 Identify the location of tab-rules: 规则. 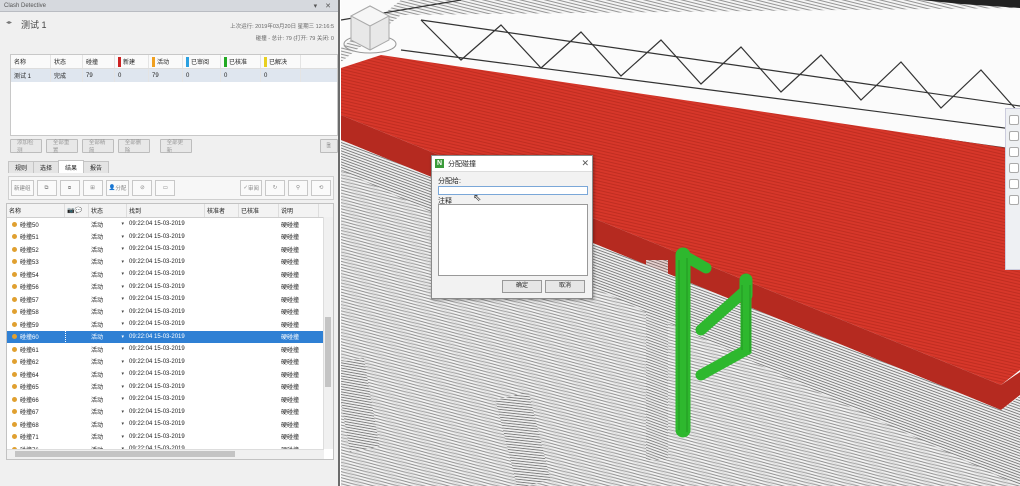
(21, 167).